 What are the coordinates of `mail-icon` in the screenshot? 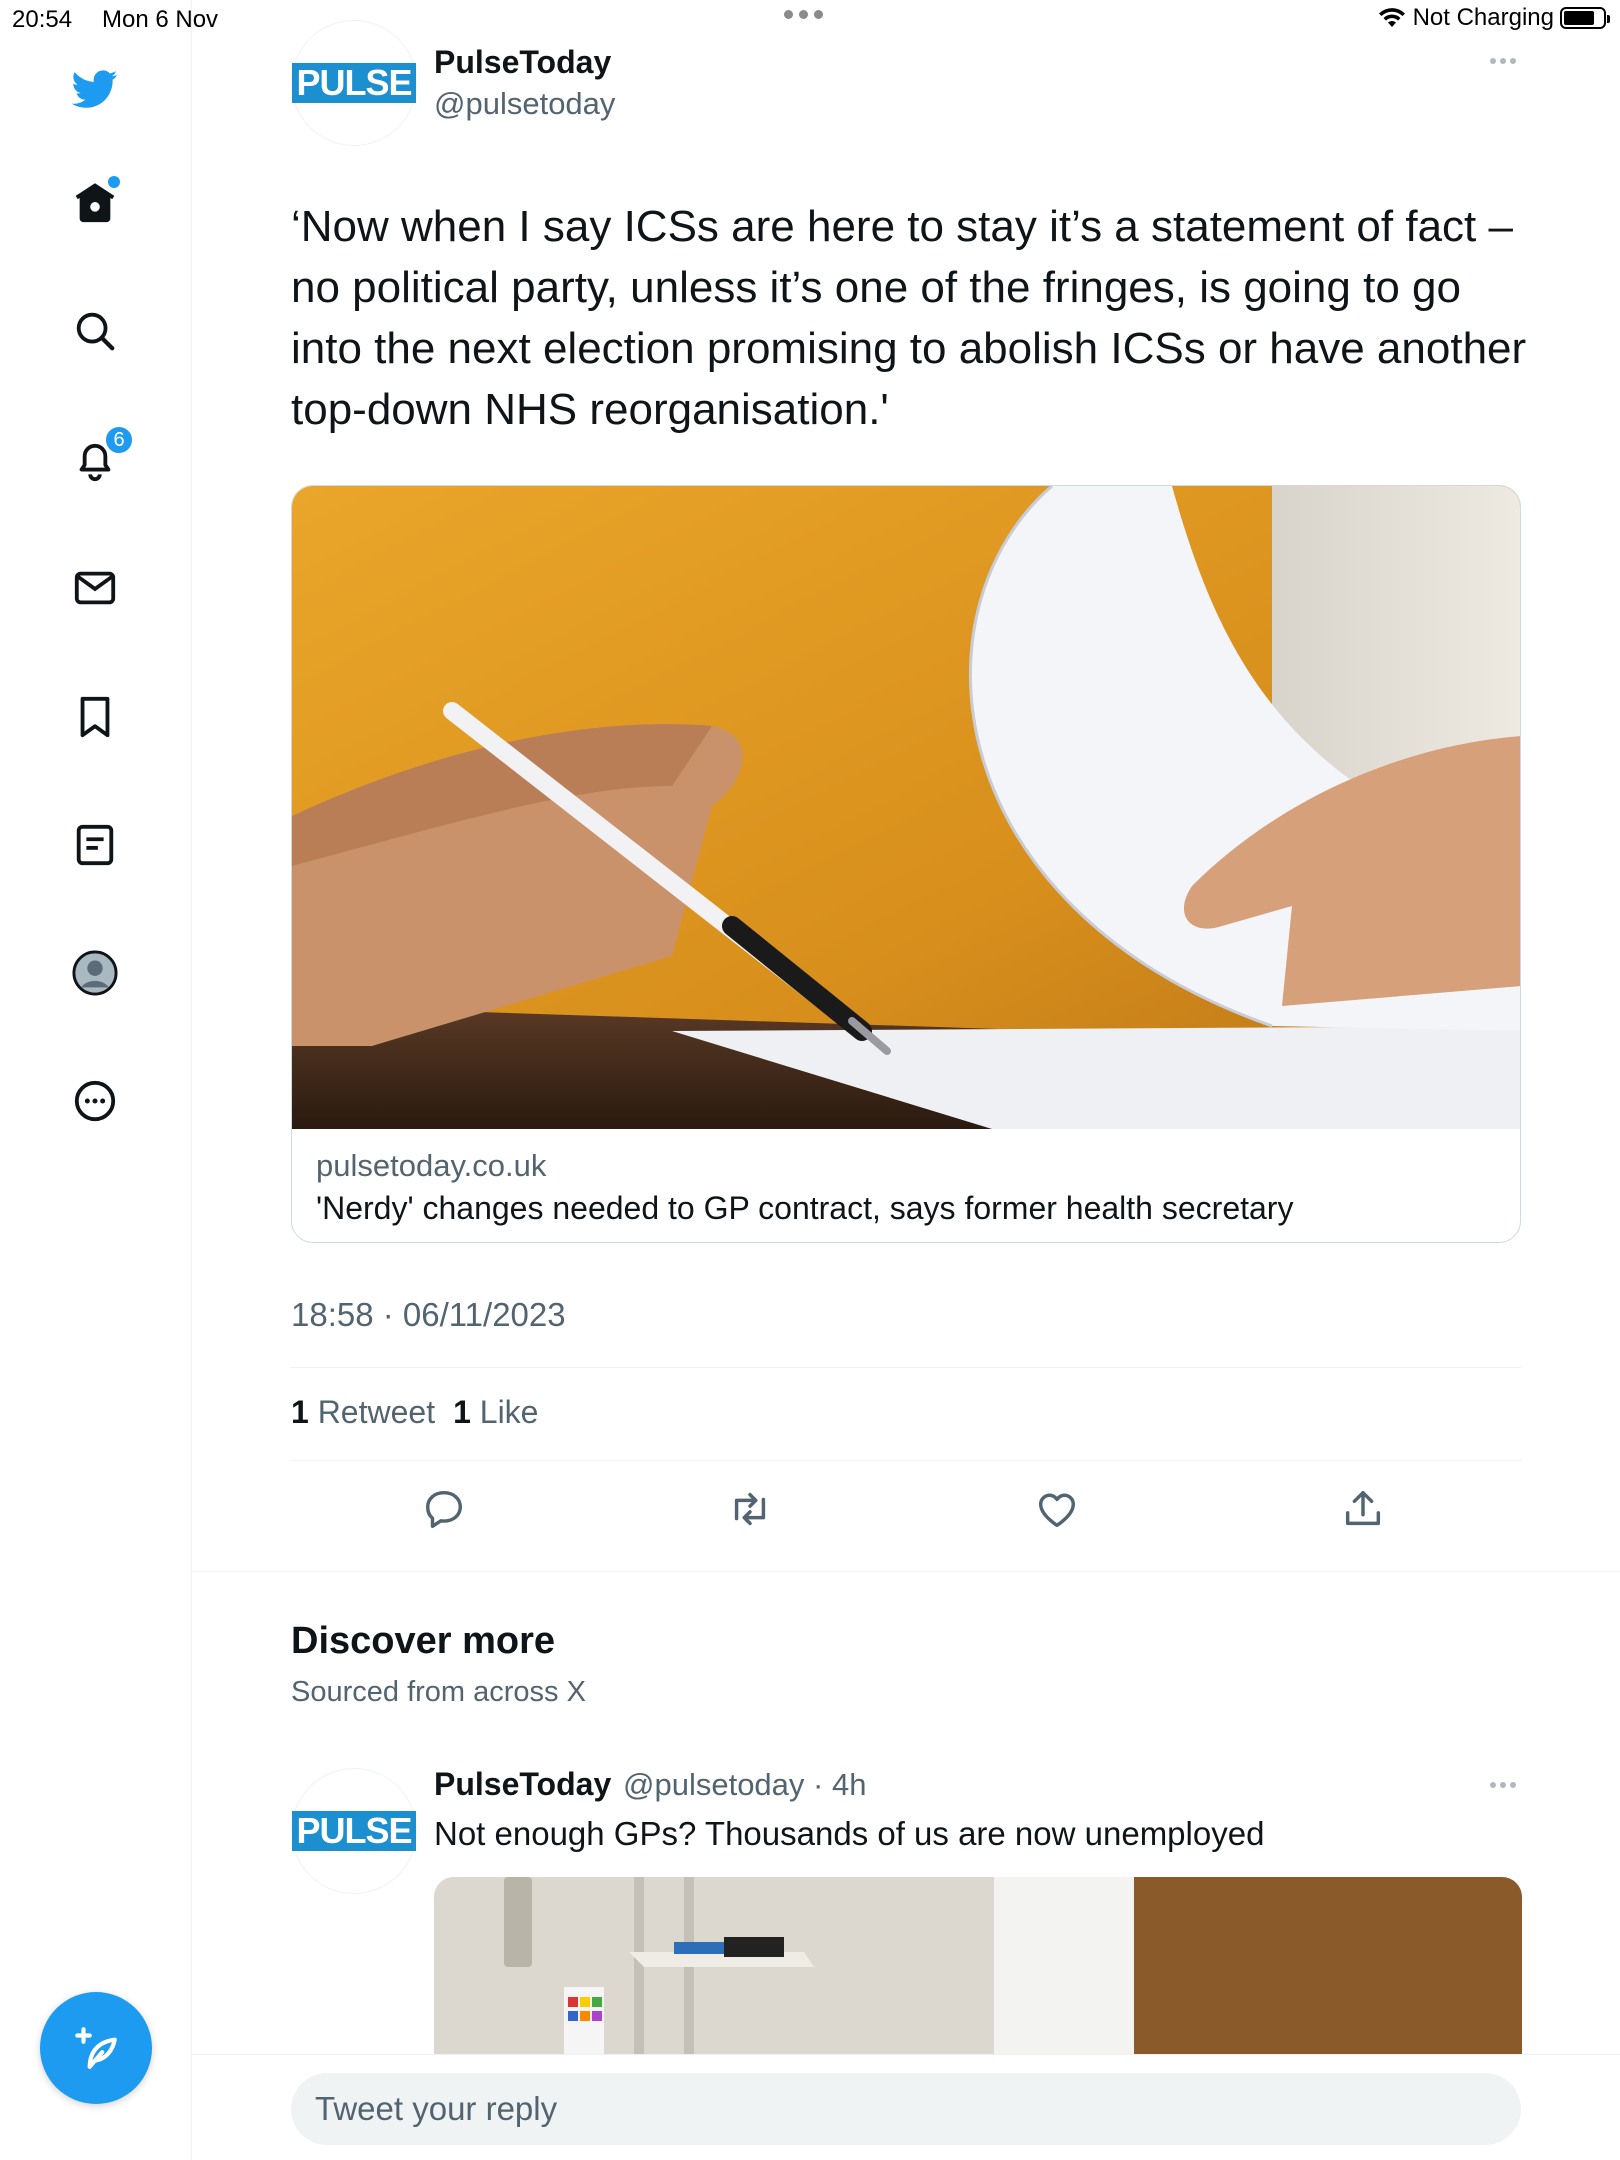 It's located at (95, 588).